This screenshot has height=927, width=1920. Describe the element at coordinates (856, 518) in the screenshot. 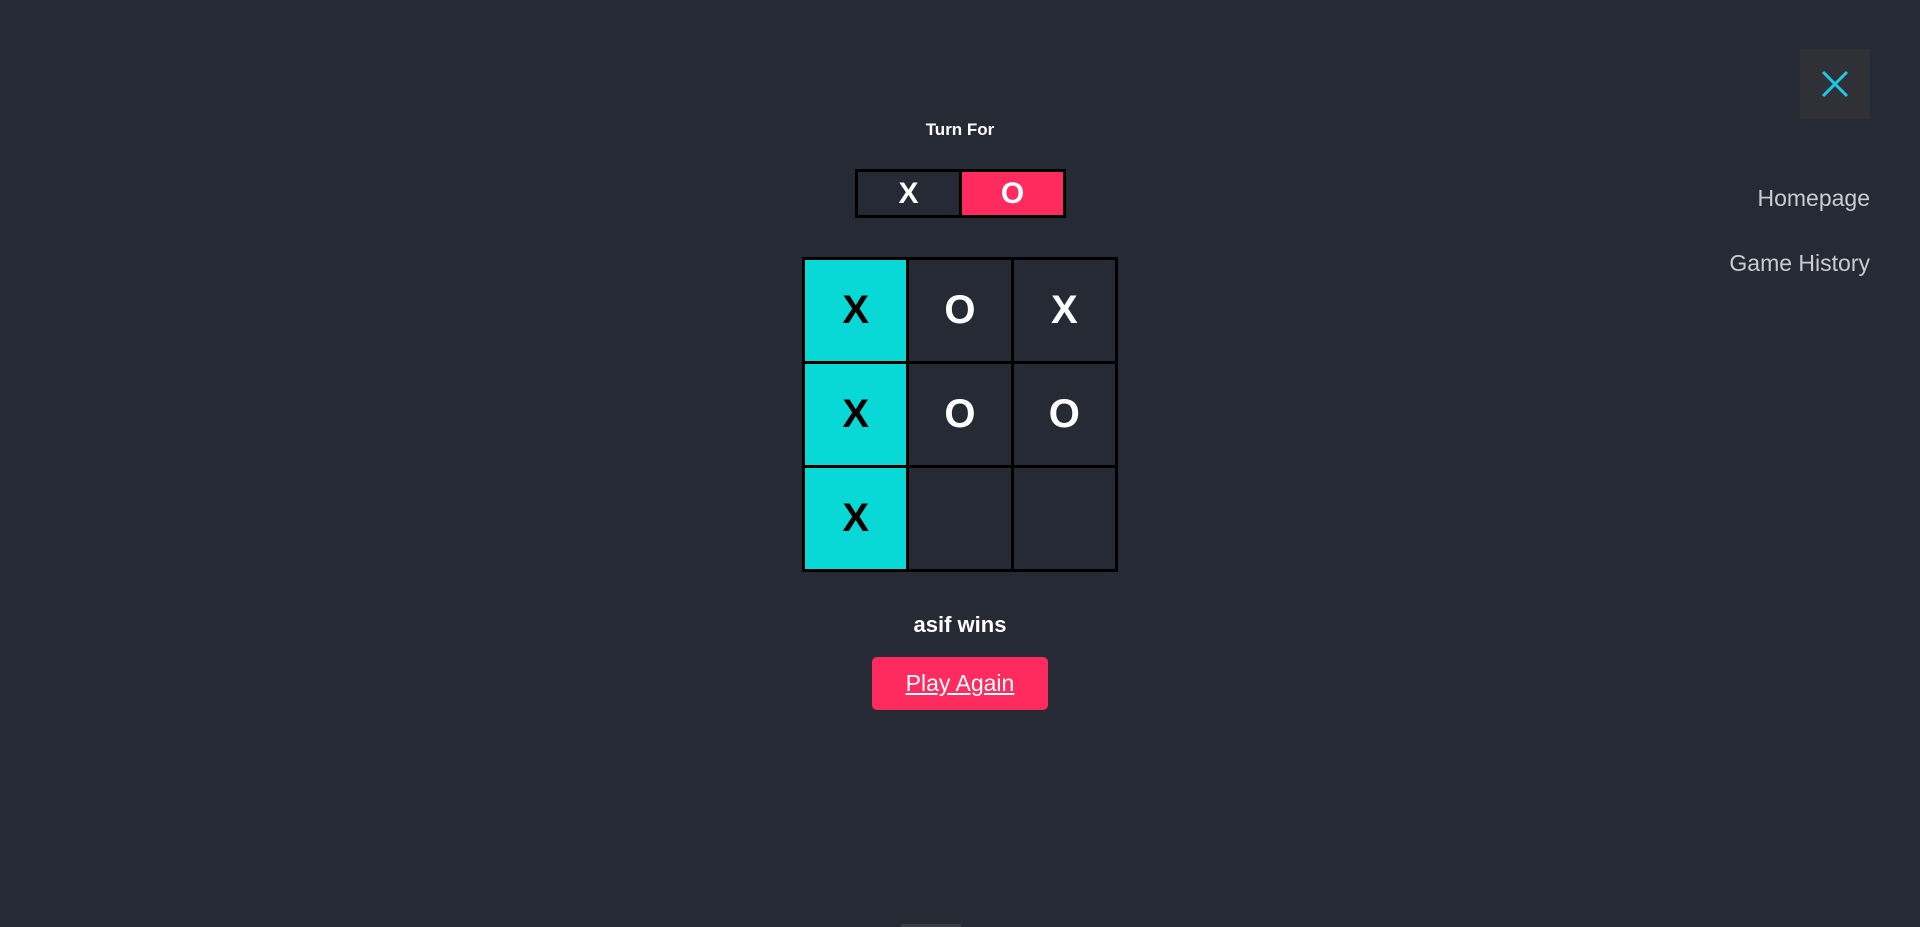

I see `board-cell-7: X` at that location.